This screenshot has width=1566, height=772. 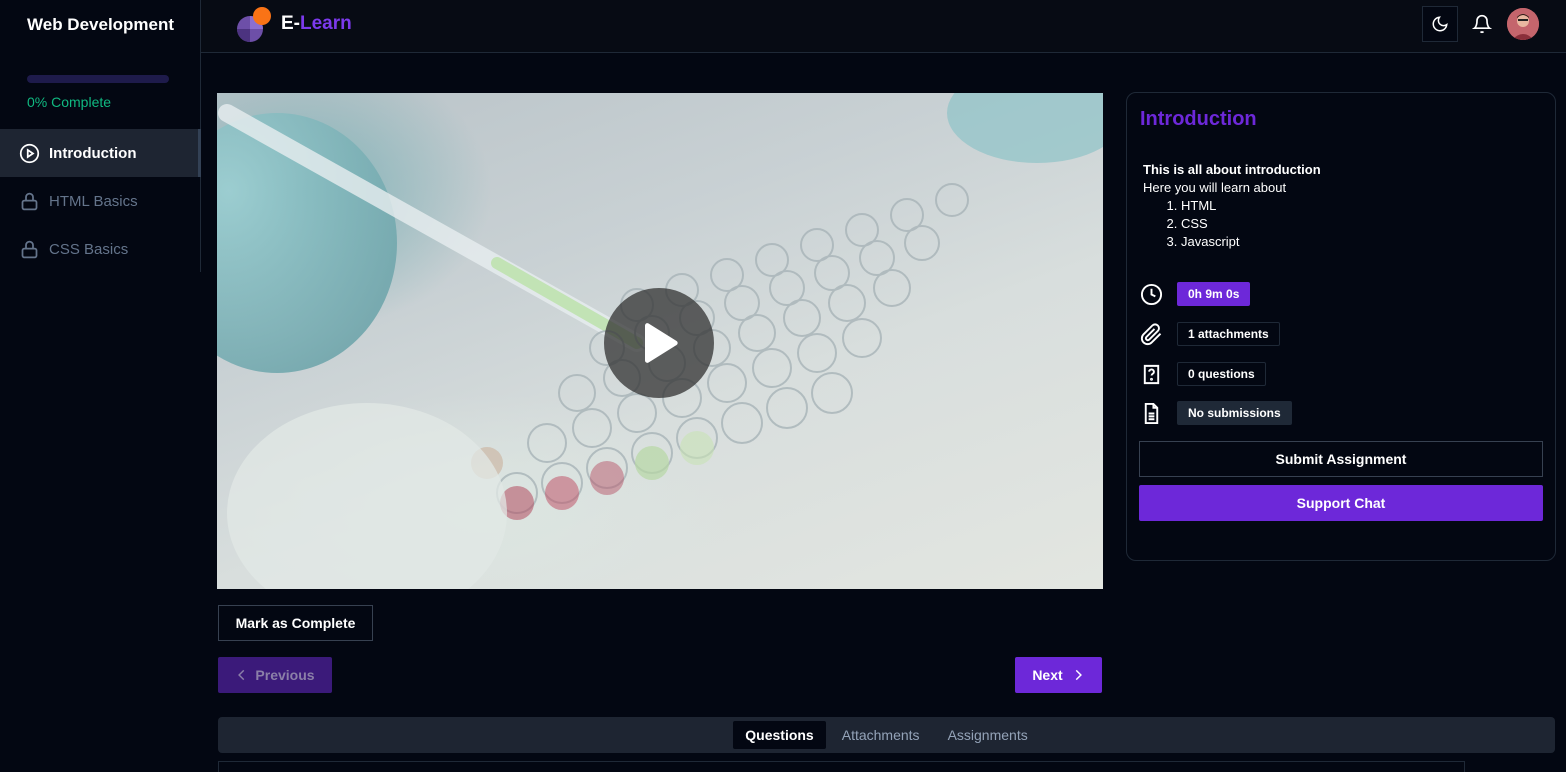 I want to click on paperclip-icon, so click(x=1151, y=333).